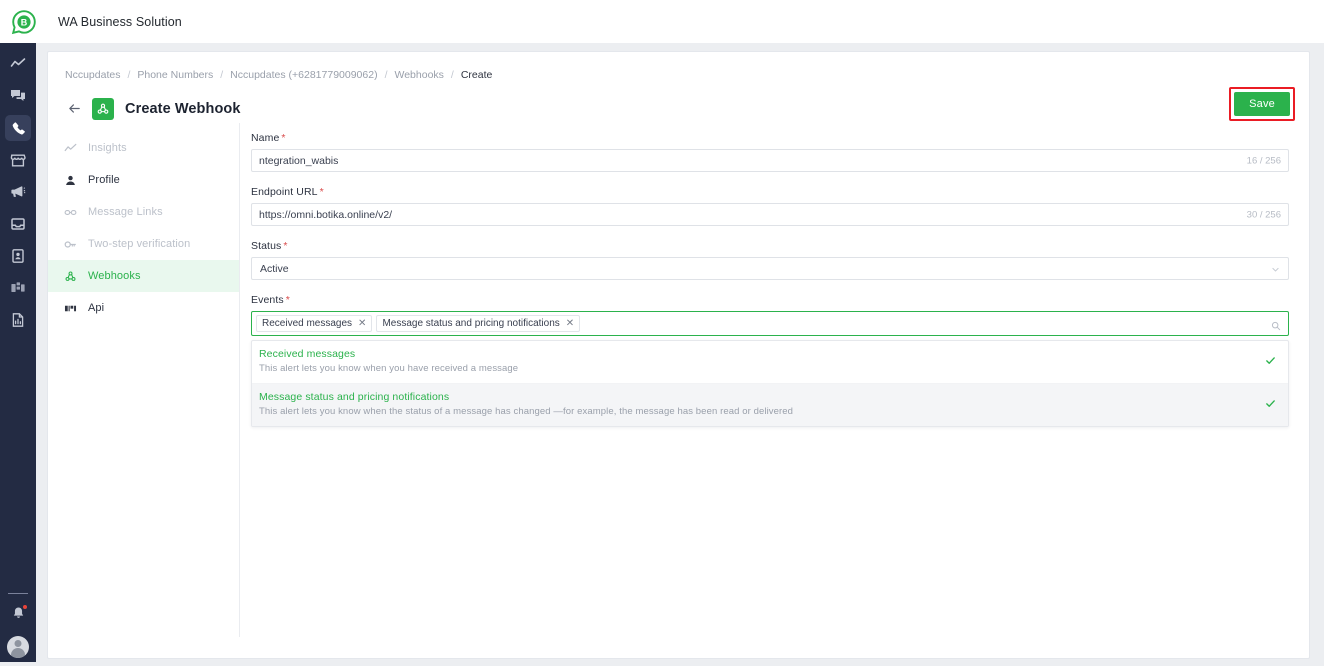 The image size is (1324, 666). I want to click on breadcrumb-item-4: Create, so click(476, 75).